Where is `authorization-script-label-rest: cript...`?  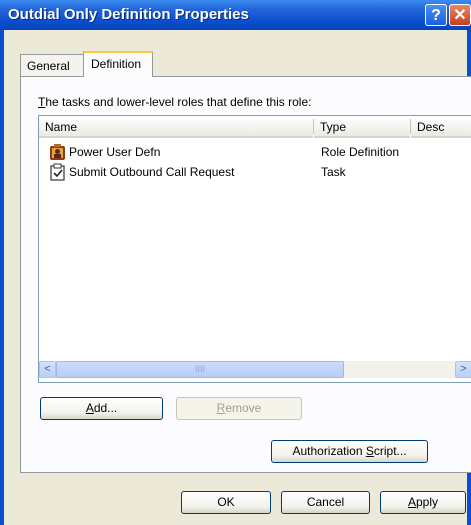
authorization-script-label-rest: cript... is located at coordinates (390, 451).